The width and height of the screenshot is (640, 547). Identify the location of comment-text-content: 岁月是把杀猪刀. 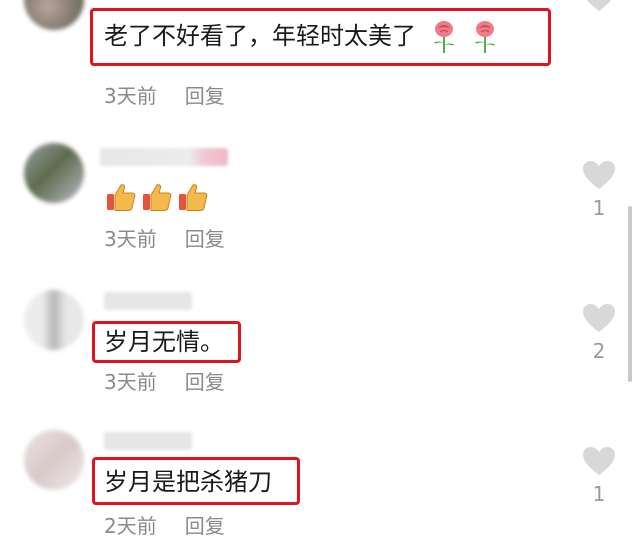
(188, 482).